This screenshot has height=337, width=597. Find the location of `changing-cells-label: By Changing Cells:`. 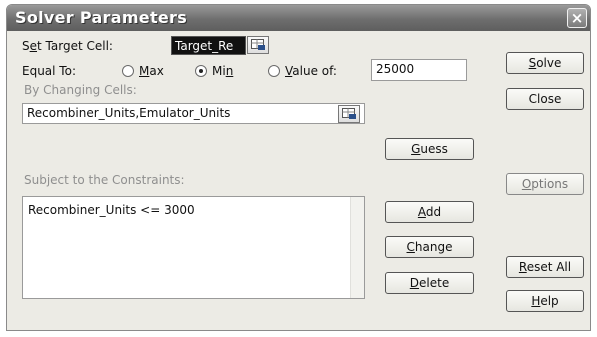

changing-cells-label: By Changing Cells: is located at coordinates (80, 90).